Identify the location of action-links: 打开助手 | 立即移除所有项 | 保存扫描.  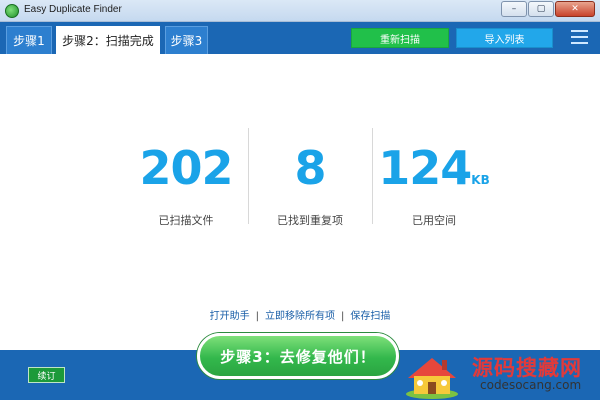
(300, 314).